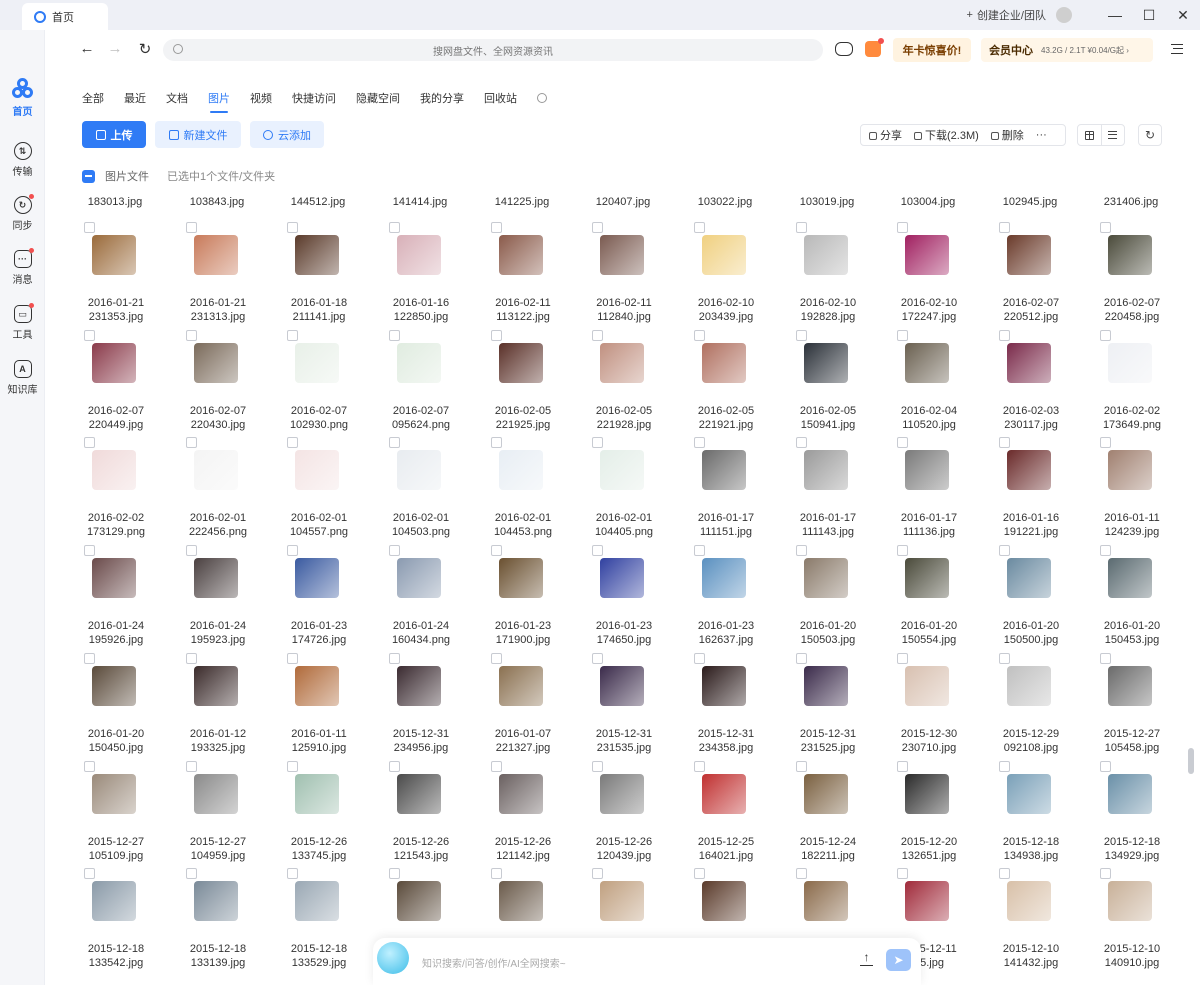  I want to click on file-item: 2016-02-02 173649.png, so click(1148, 384).